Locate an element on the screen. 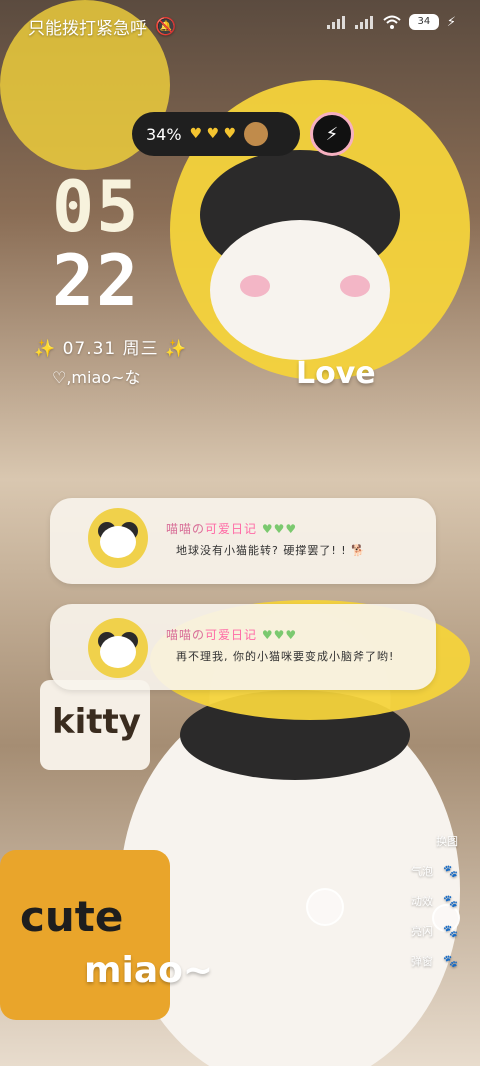 This screenshot has width=480, height=1066. battery-icon: 34 is located at coordinates (423, 22).